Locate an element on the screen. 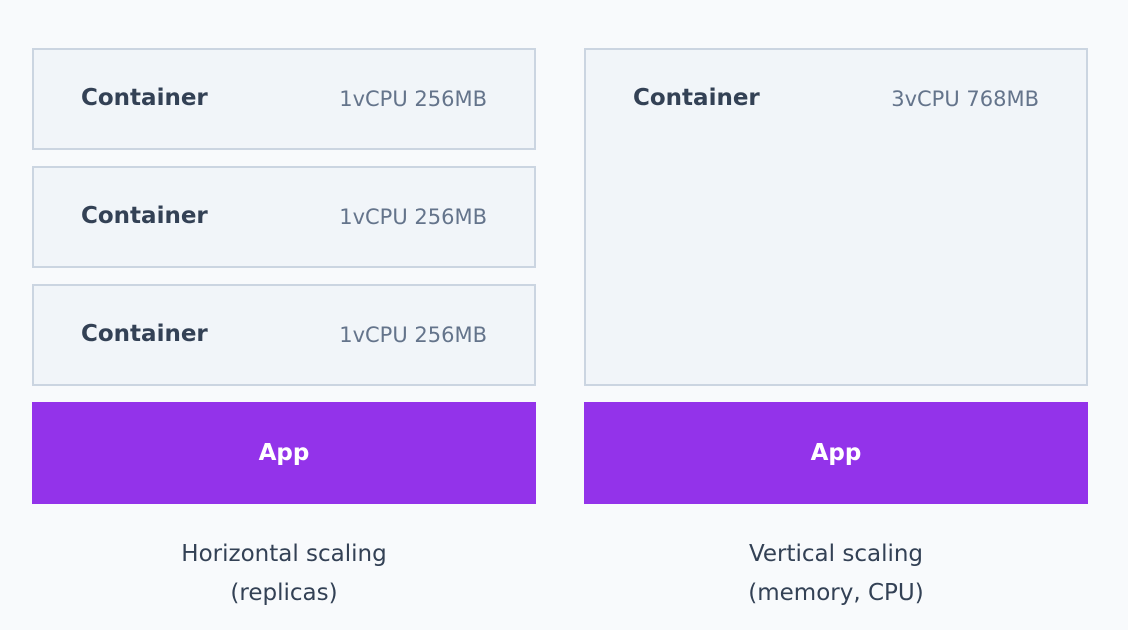 The width and height of the screenshot is (1128, 630). caption-line-1: Vertical scaling is located at coordinates (836, 554).